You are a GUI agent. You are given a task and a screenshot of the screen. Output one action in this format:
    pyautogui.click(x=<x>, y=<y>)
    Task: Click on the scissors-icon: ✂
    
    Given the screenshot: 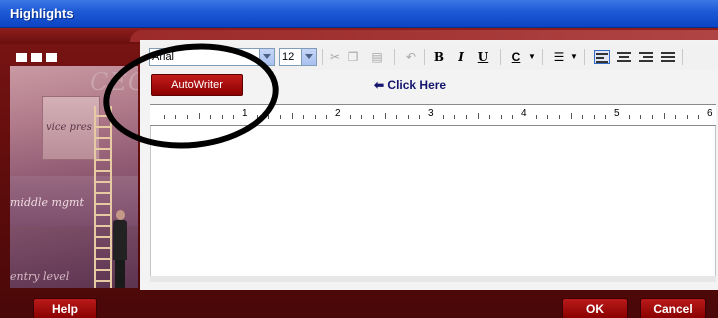 What is the action you would take?
    pyautogui.click(x=335, y=57)
    